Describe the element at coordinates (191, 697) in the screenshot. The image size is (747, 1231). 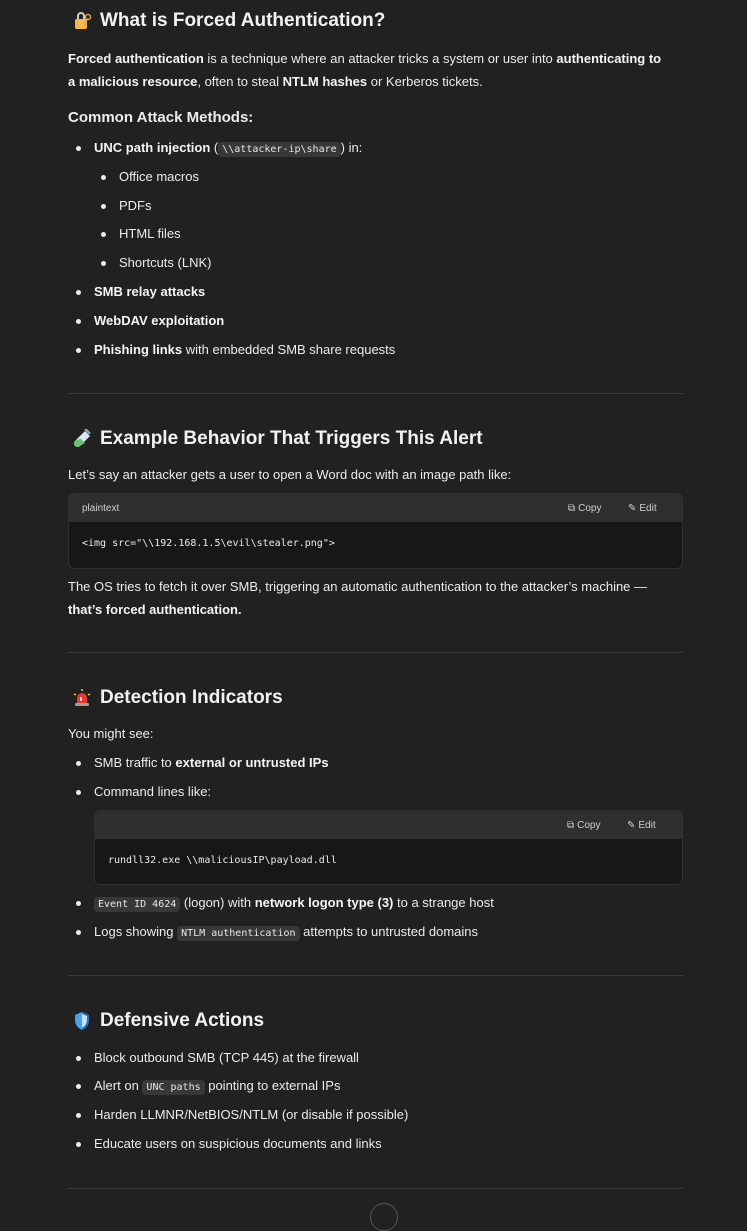
I see `section-title: Detection Indicators` at that location.